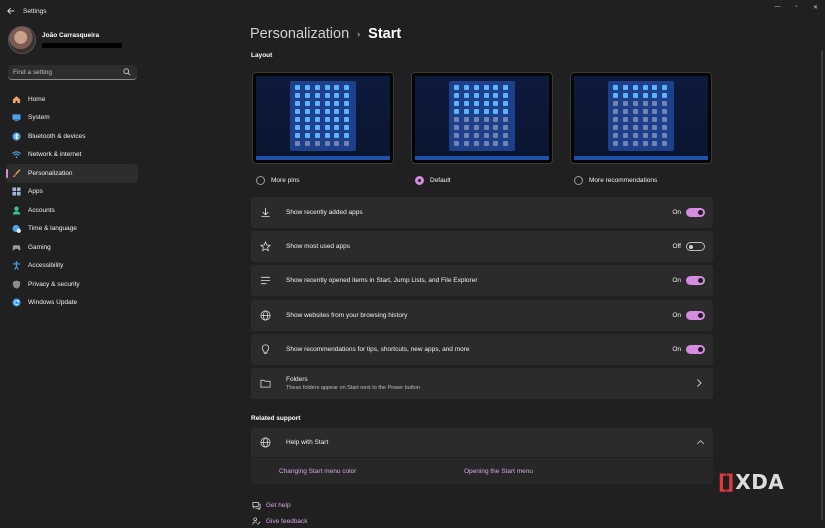 Image resolution: width=825 pixels, height=528 pixels. I want to click on sidebar-item-label: Gaming, so click(39, 247).